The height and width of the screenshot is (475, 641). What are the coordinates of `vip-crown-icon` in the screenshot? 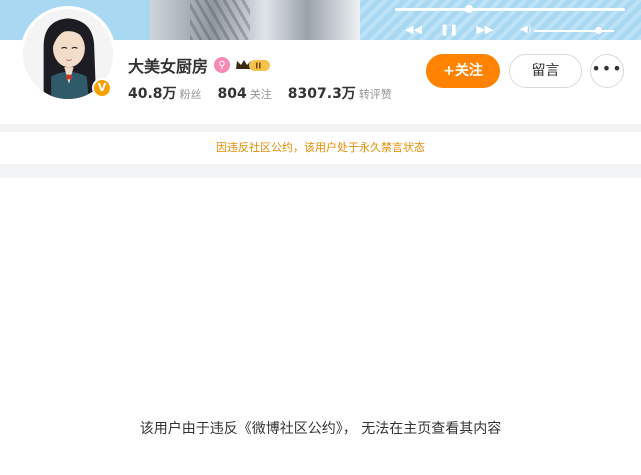 It's located at (253, 65).